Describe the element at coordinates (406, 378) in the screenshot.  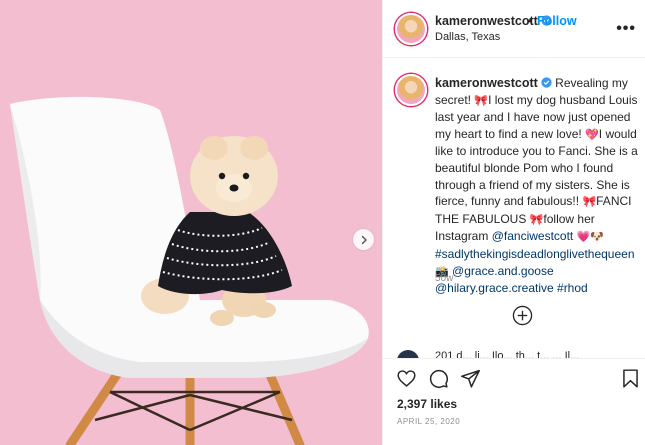
I see `heart-icon` at that location.